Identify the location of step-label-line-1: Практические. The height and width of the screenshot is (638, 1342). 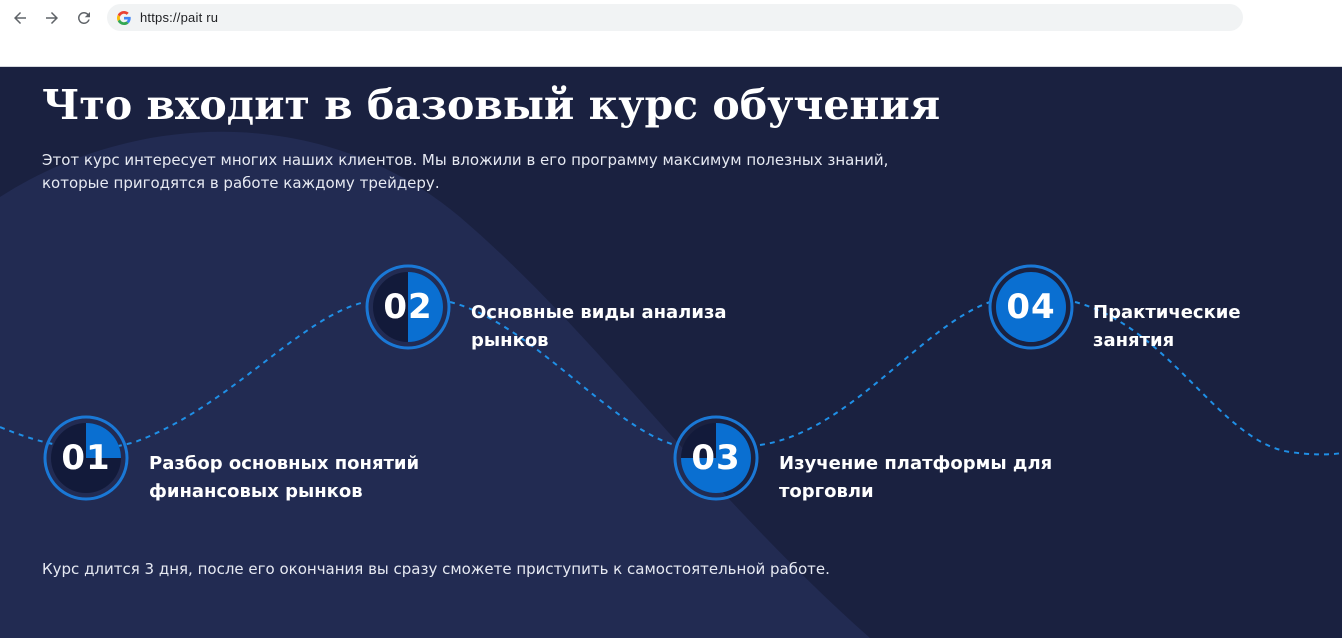
(1167, 312).